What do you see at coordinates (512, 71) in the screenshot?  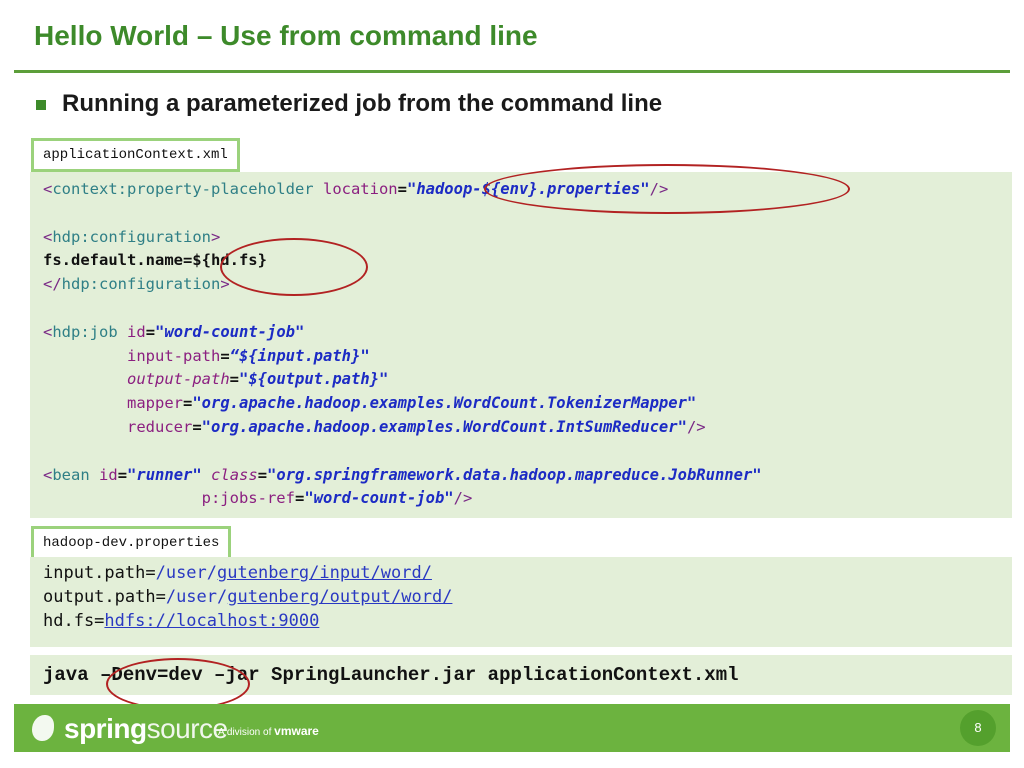 I see `title-divider` at bounding box center [512, 71].